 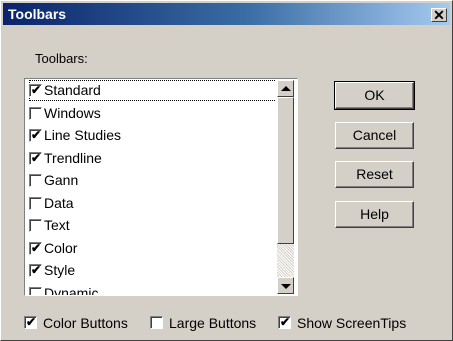 I want to click on toolbar-list-item: ✔ Trendline, so click(x=152, y=158).